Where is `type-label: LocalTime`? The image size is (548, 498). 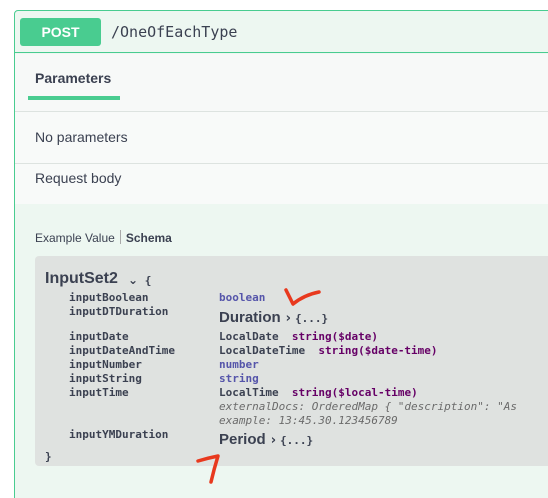
type-label: LocalTime is located at coordinates (249, 392).